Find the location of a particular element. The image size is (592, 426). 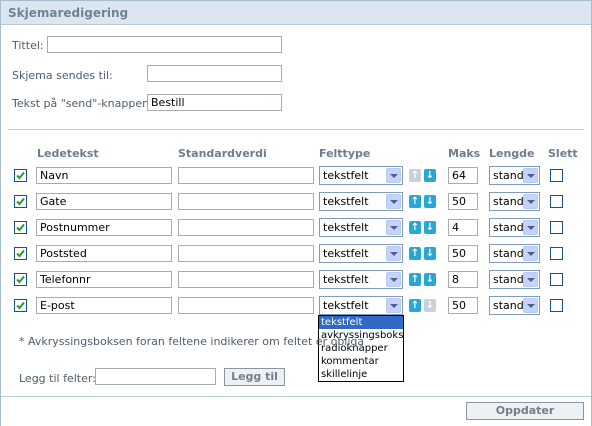

send-text-label: Tekst på "send"-knappen: is located at coordinates (82, 103).